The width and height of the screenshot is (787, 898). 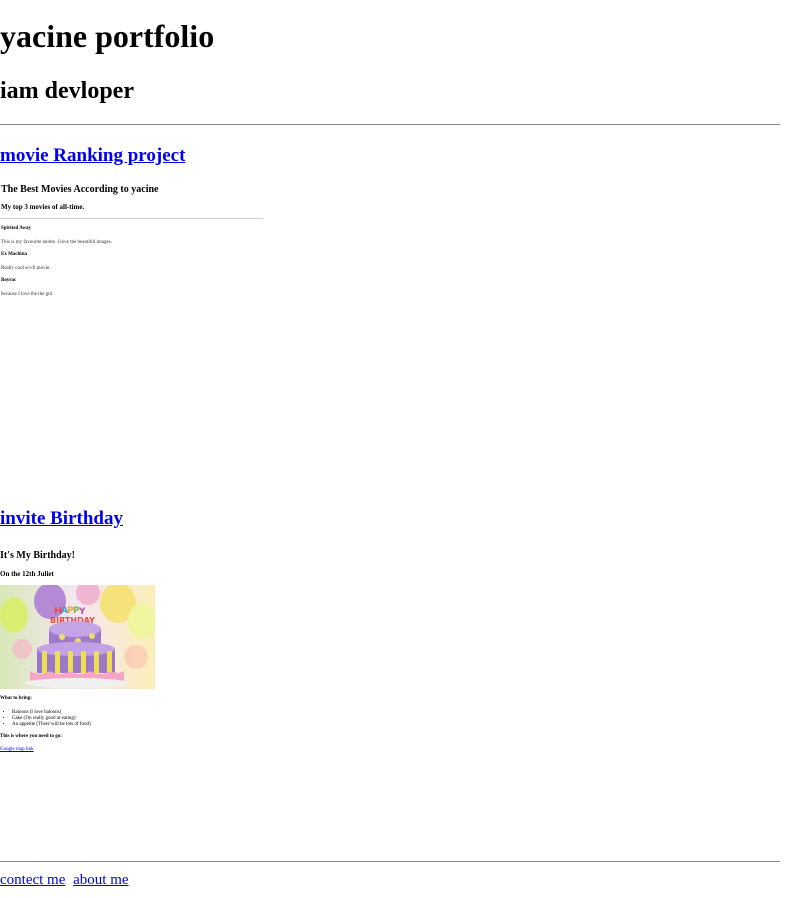 I want to click on about-link: about me, so click(x=100, y=880).